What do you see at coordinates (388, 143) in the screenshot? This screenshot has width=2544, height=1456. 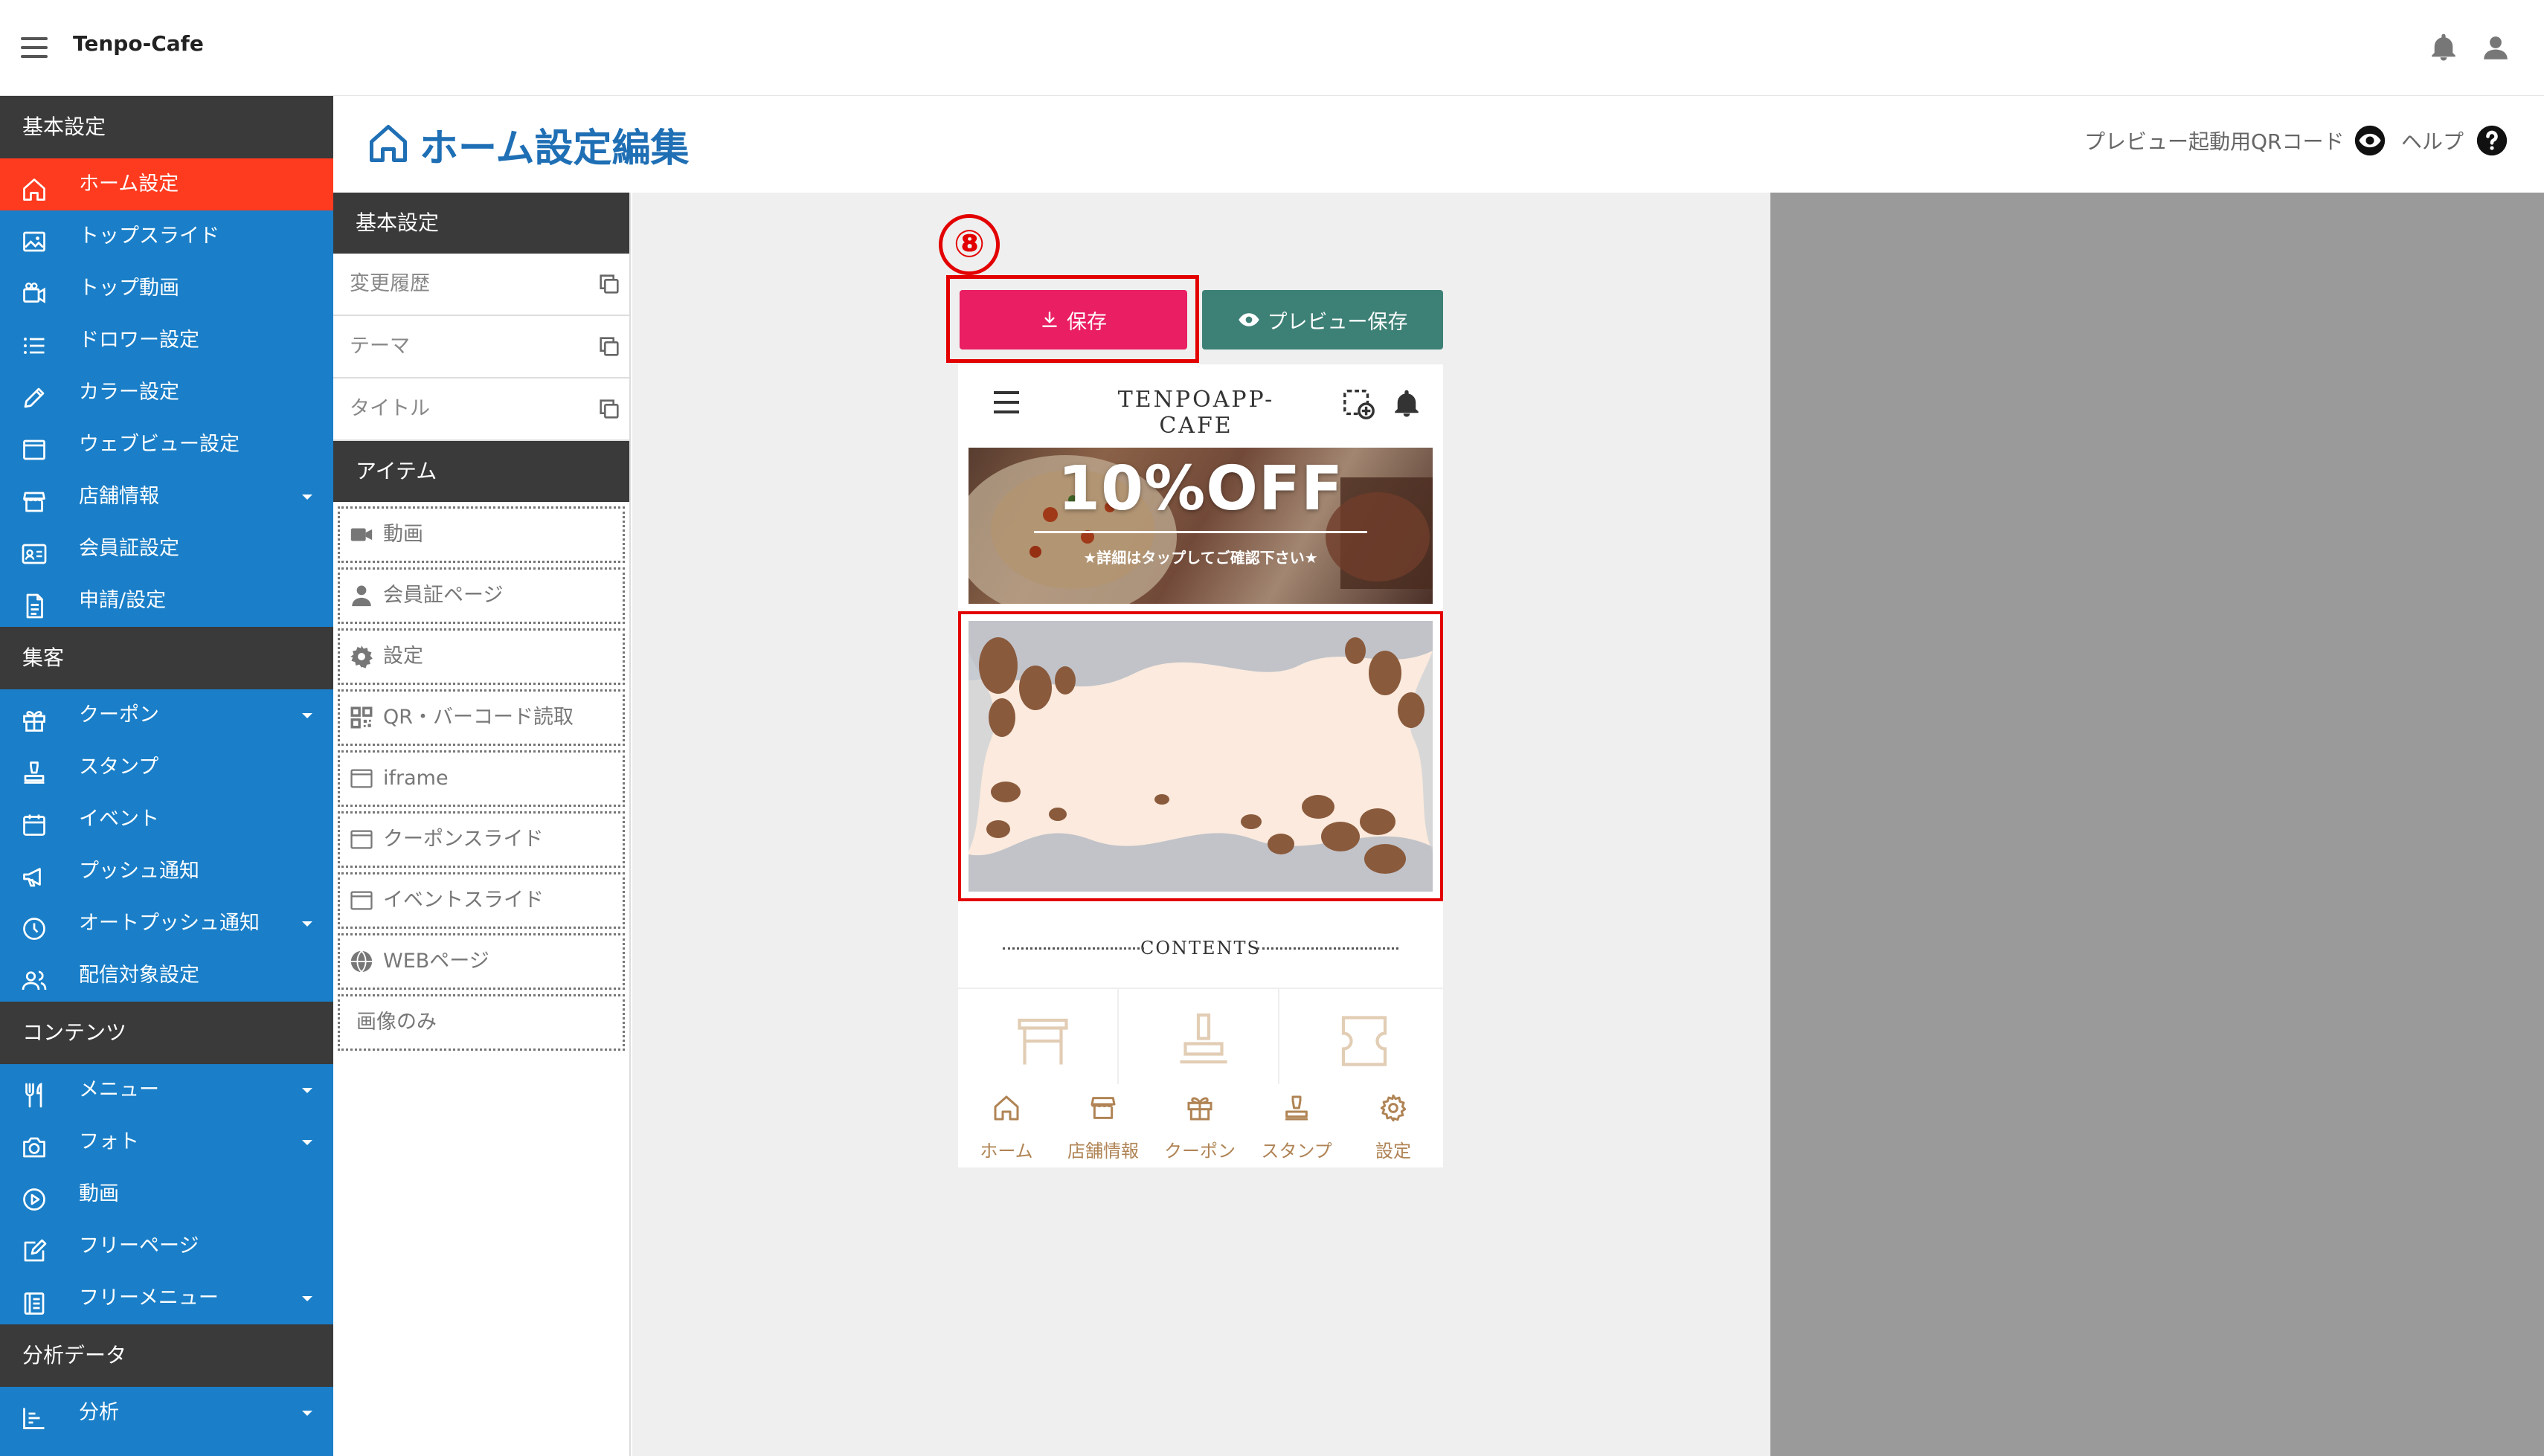 I see `home-icon` at bounding box center [388, 143].